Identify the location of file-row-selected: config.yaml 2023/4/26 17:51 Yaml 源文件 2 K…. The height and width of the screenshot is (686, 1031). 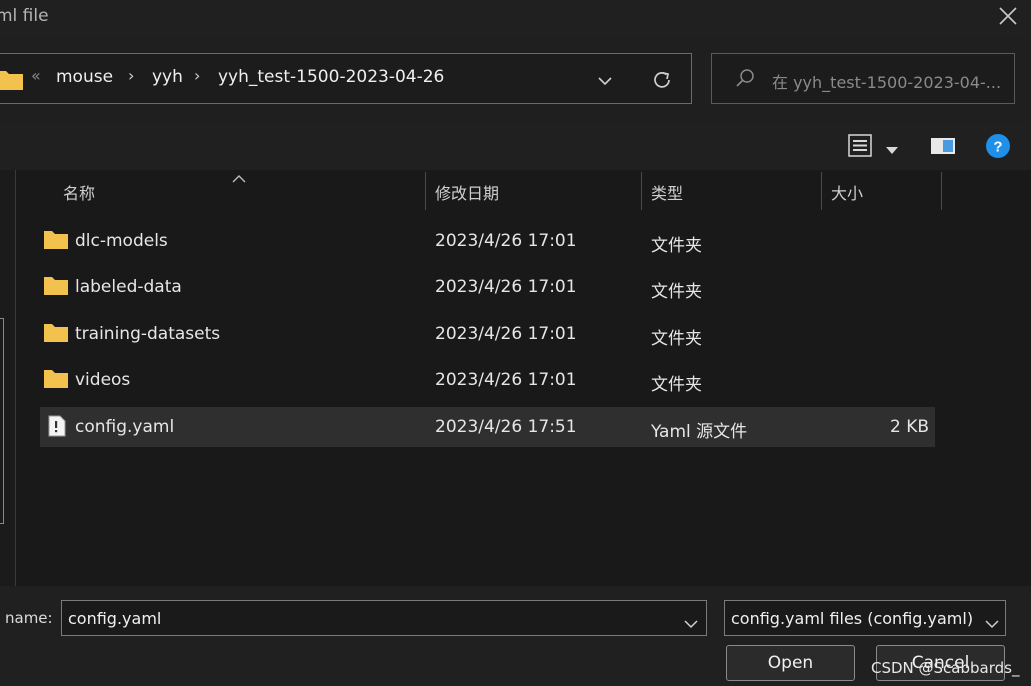
(487, 427).